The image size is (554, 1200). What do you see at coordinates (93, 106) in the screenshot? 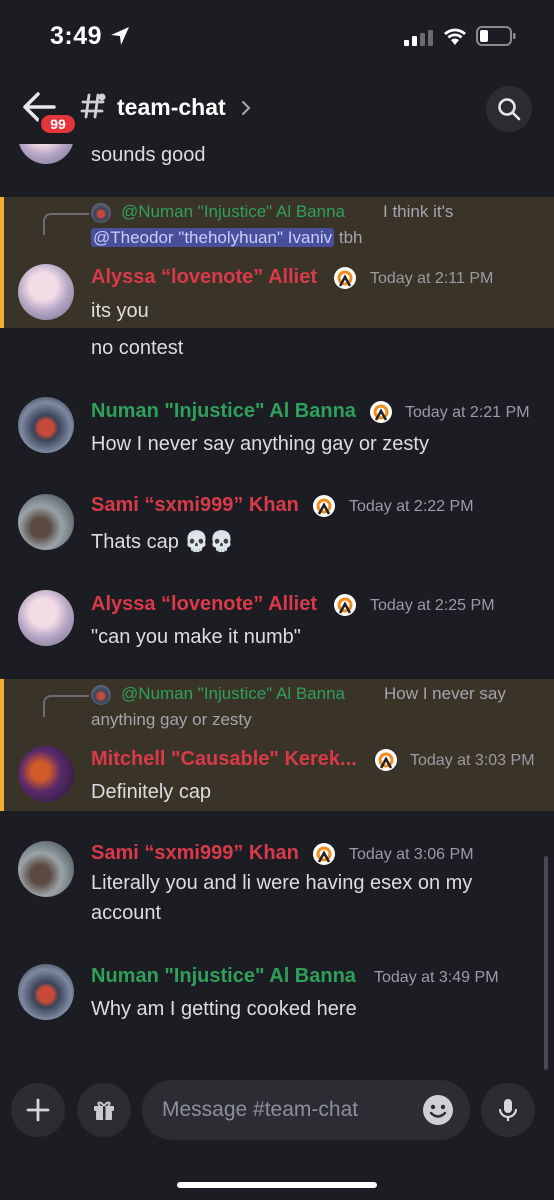
I see `channel-hash-icon` at bounding box center [93, 106].